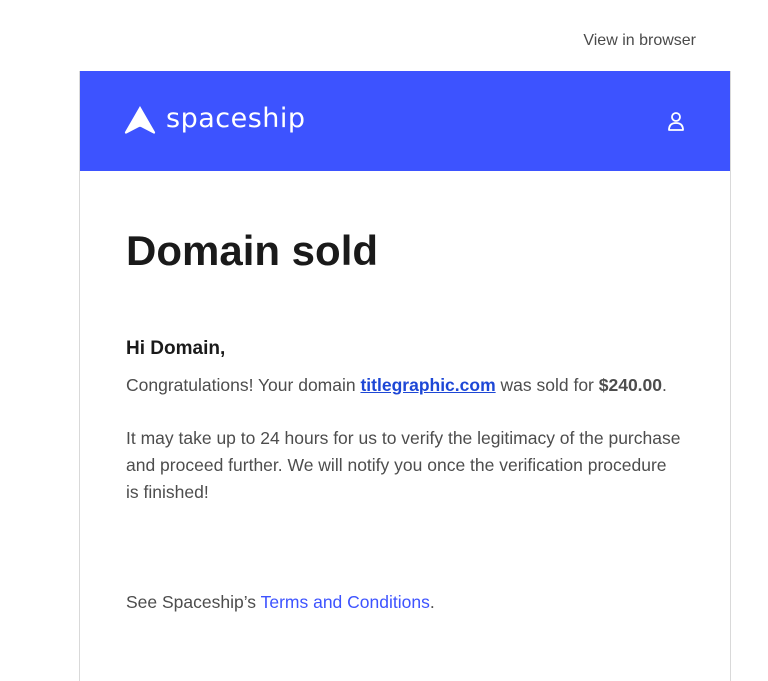 This screenshot has height=681, width=768. I want to click on view-in-browser-link: View in browser, so click(639, 41).